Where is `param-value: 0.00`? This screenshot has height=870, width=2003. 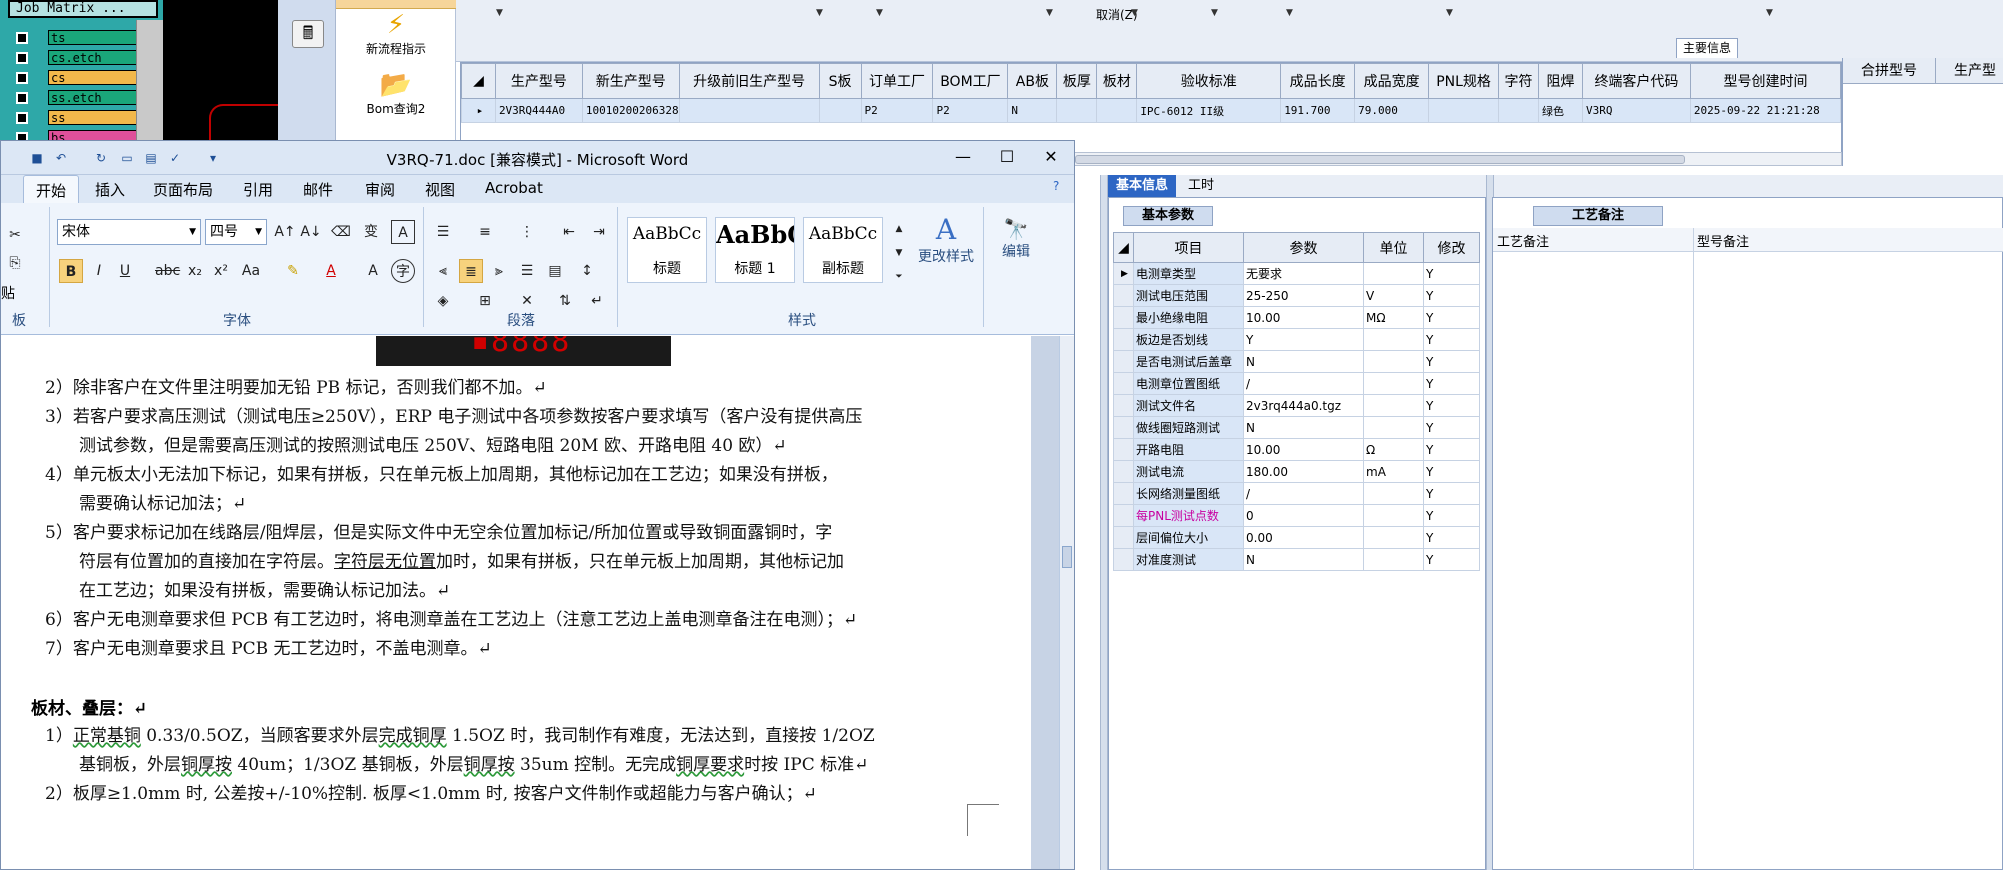
param-value: 0.00 is located at coordinates (1303, 537).